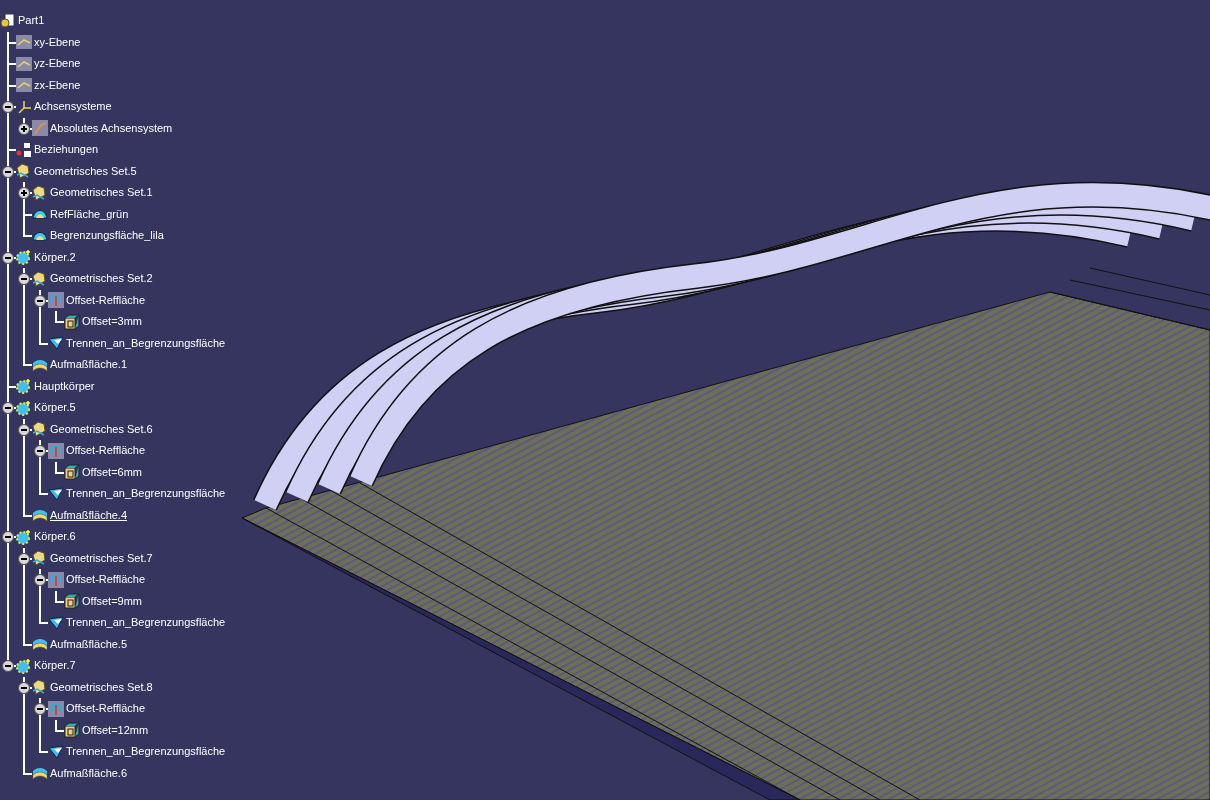  I want to click on tree-node: Offset=12mm, so click(145, 730).